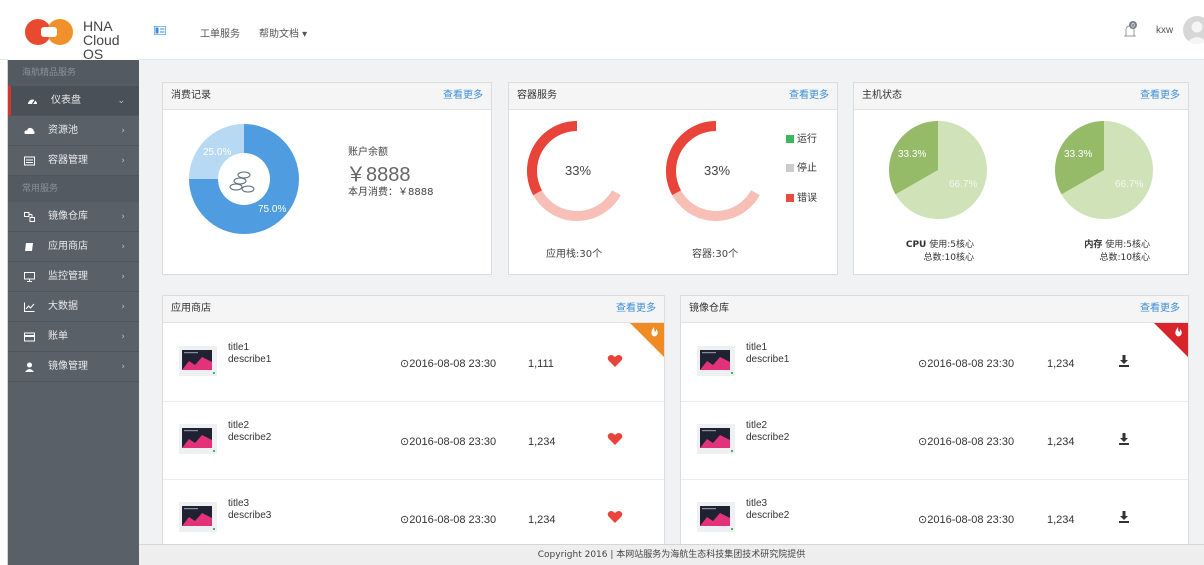 The height and width of the screenshot is (565, 1204). What do you see at coordinates (541, 364) in the screenshot?
I see `item-count: 1,111` at bounding box center [541, 364].